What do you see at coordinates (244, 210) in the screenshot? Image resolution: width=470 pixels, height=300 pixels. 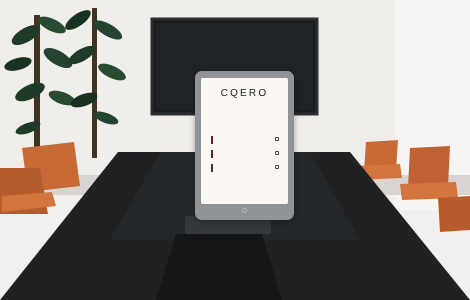 I see `home-button` at bounding box center [244, 210].